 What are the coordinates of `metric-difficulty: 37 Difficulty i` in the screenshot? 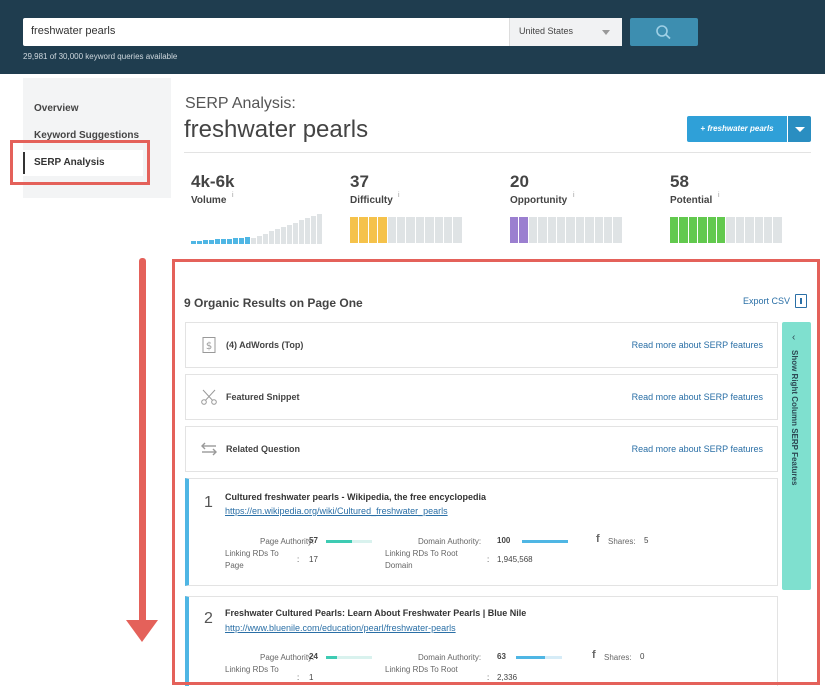 It's located at (420, 208).